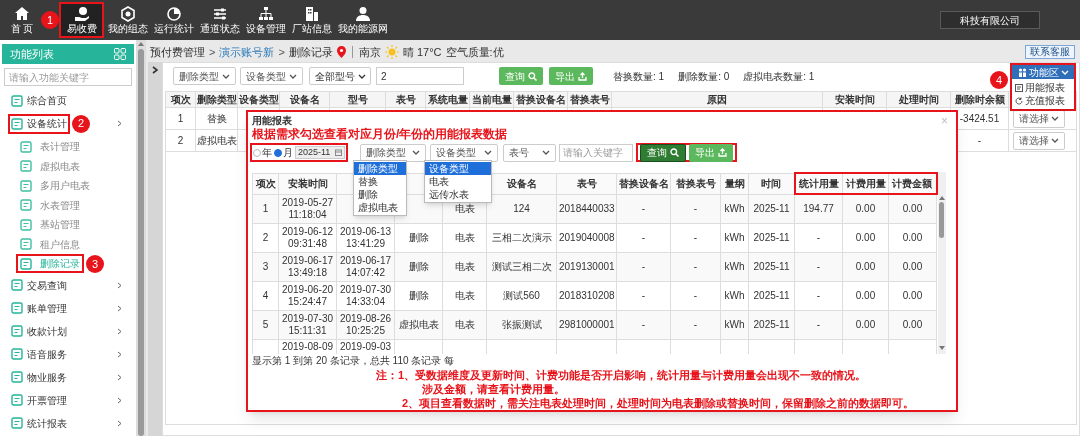 This screenshot has height=436, width=1080. I want to click on sidebar-subitem: 多用户电表, so click(55, 186).